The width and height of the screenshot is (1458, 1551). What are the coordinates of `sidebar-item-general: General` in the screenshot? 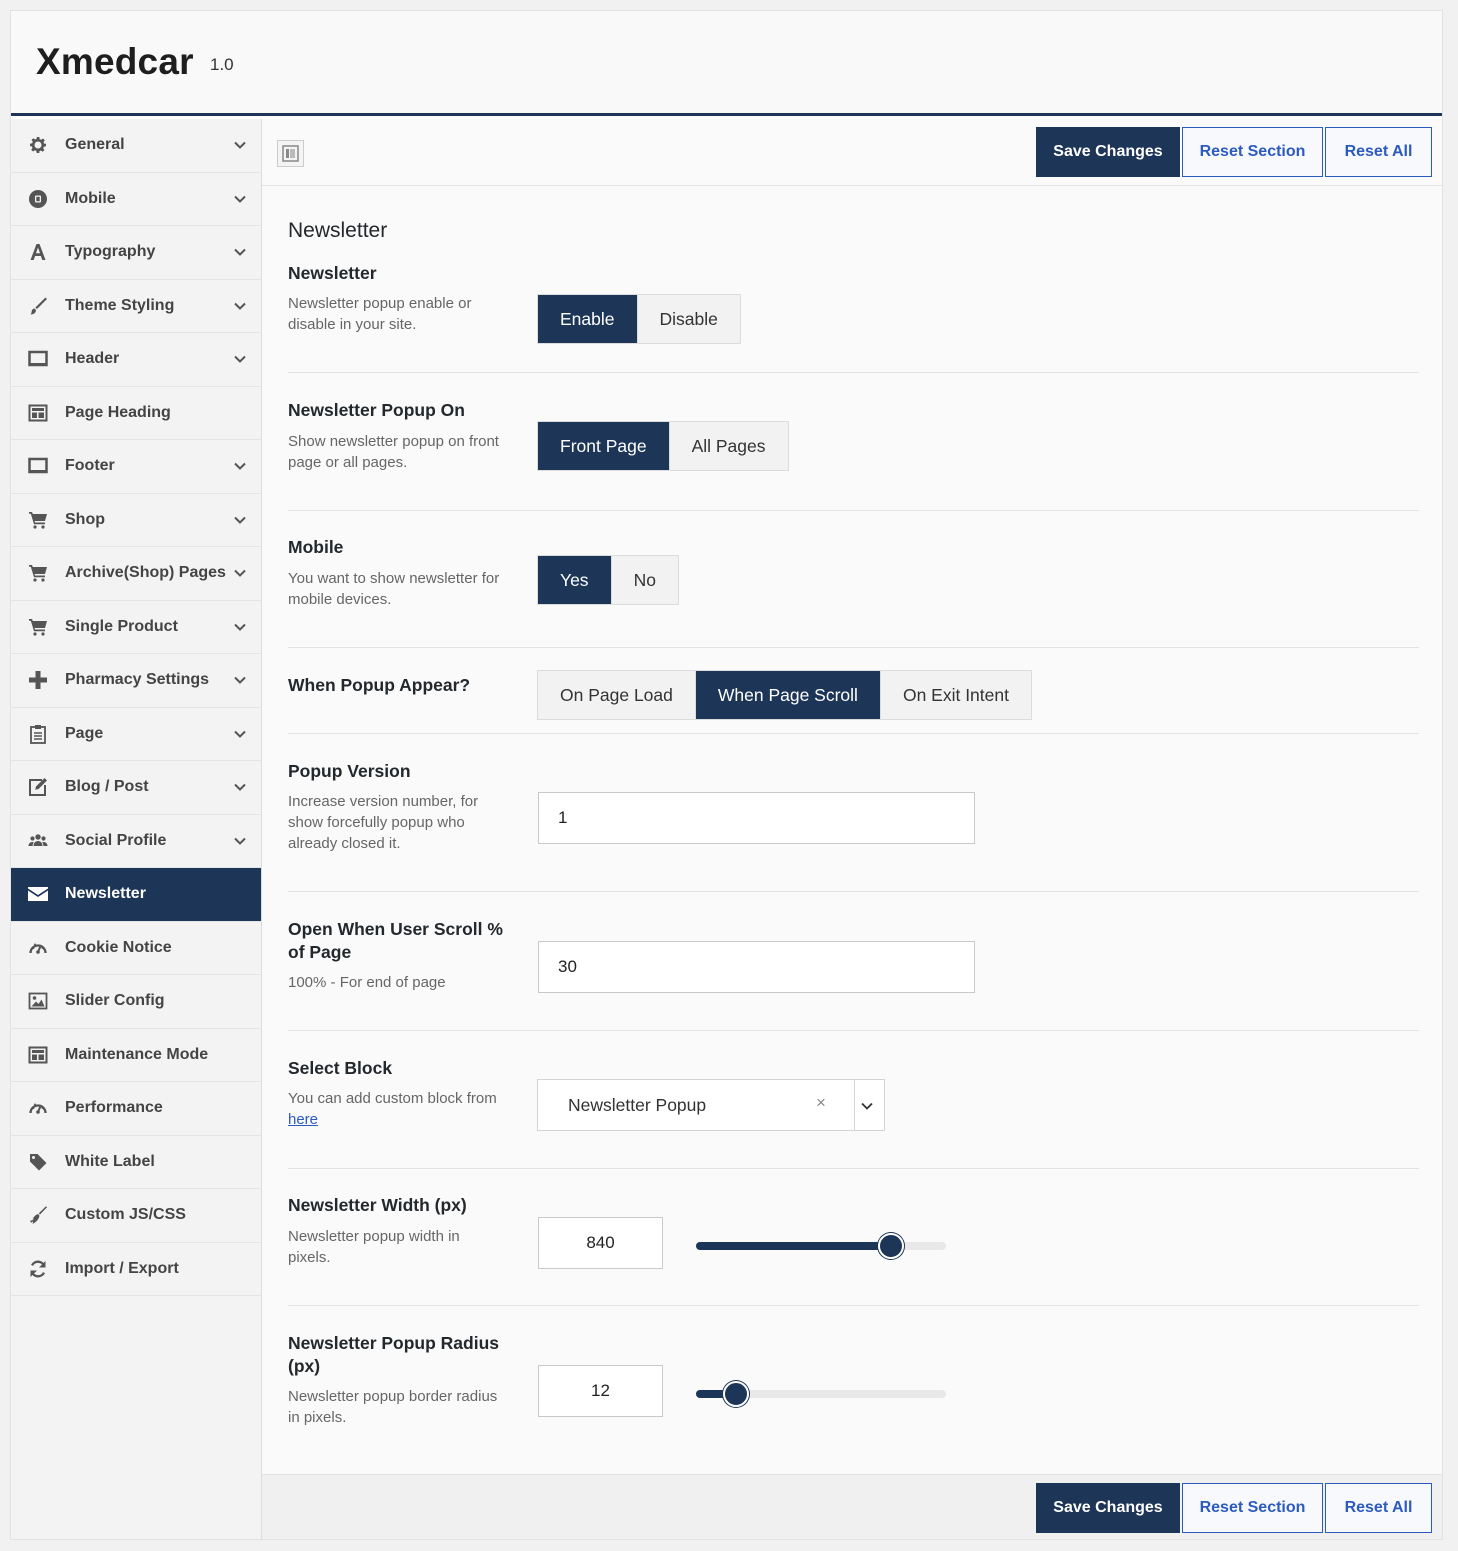 It's located at (136, 146).